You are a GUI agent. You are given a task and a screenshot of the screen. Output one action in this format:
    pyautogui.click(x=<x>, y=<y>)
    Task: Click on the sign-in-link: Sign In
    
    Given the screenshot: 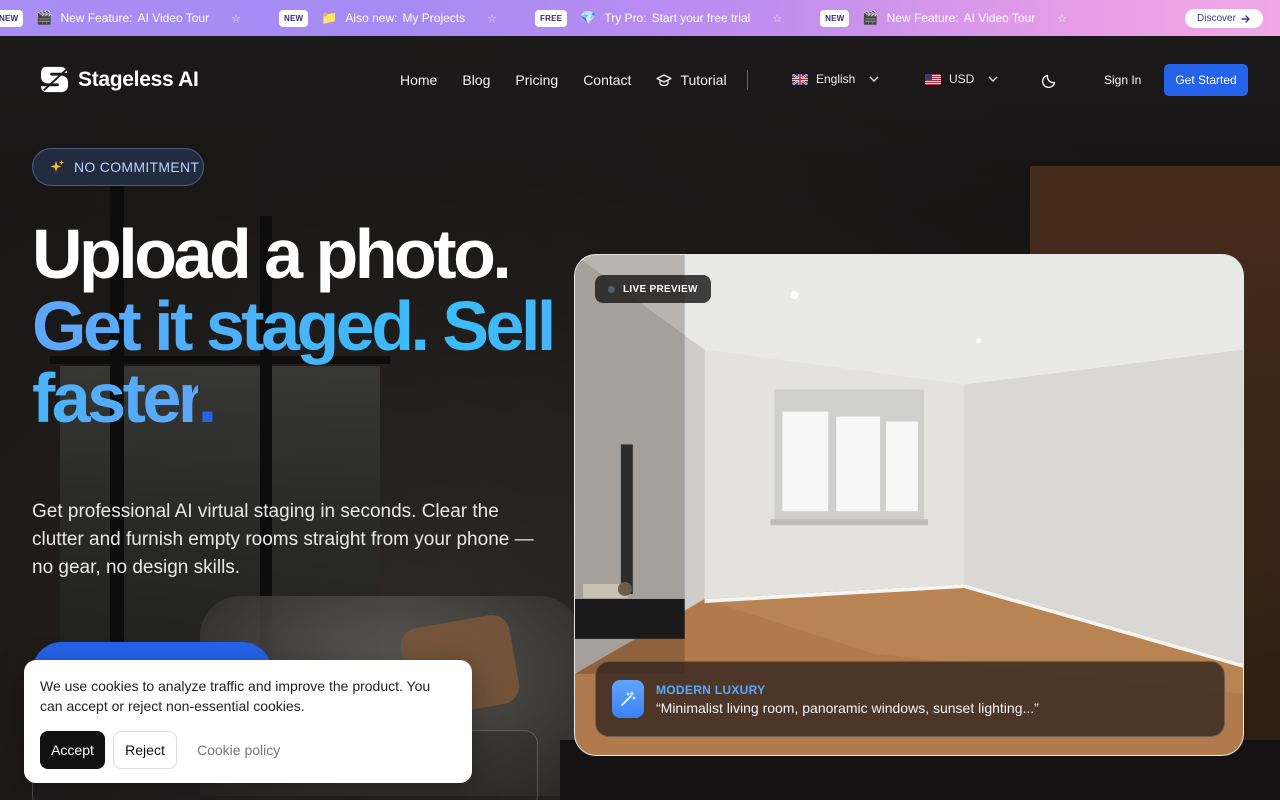 What is the action you would take?
    pyautogui.click(x=1122, y=80)
    